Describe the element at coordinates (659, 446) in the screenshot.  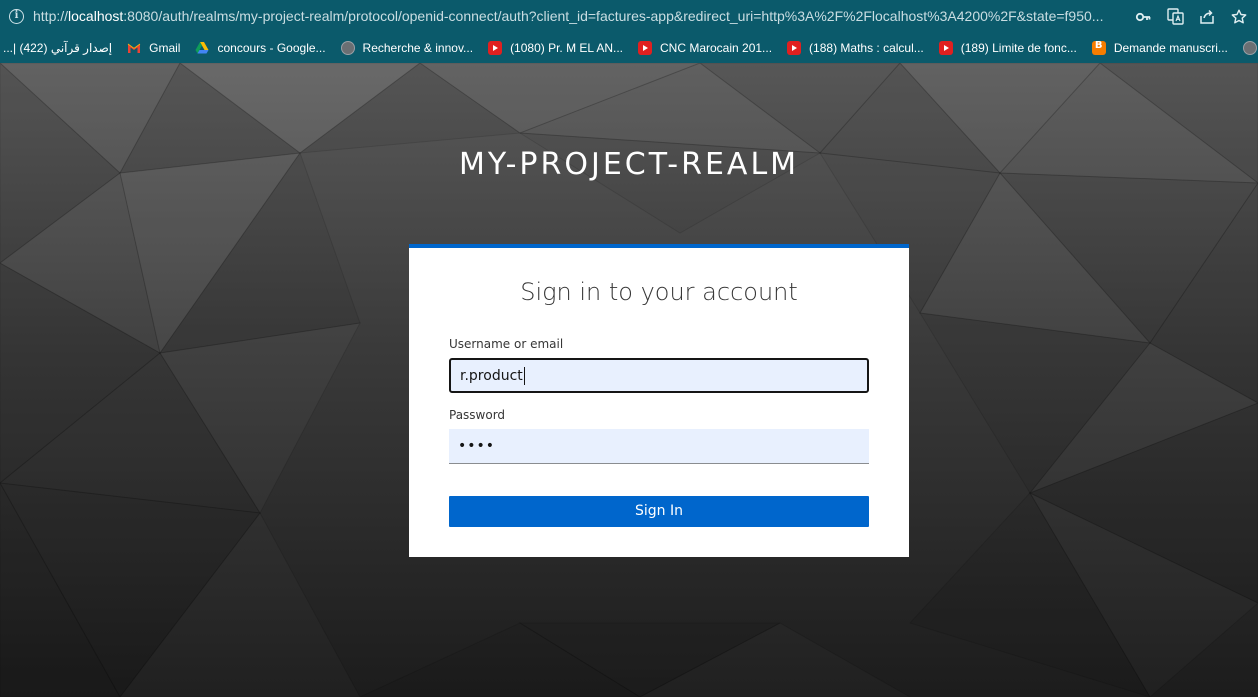
I see `password-field: ••••` at that location.